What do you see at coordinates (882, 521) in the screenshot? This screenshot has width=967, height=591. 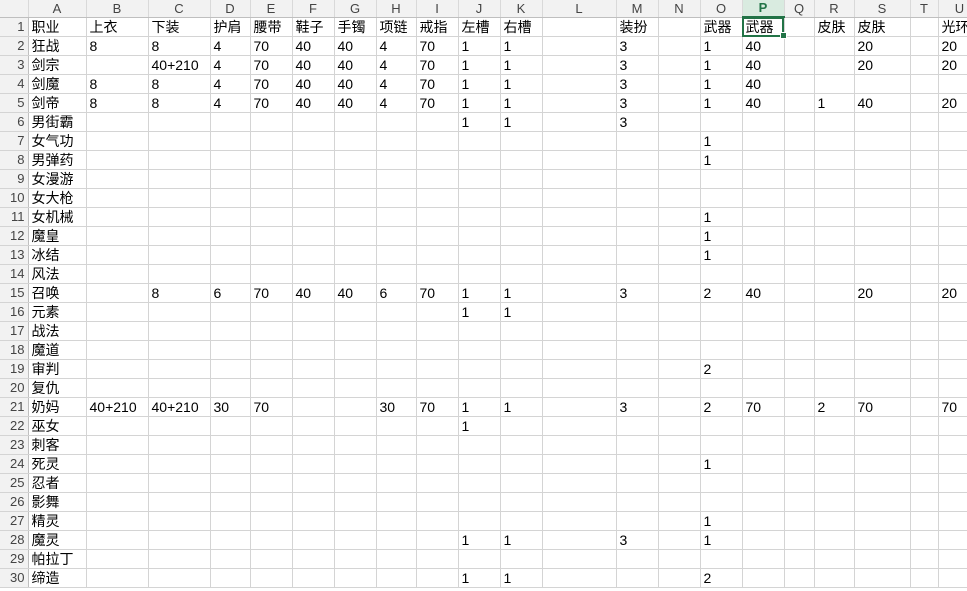 I see `cell-s27` at bounding box center [882, 521].